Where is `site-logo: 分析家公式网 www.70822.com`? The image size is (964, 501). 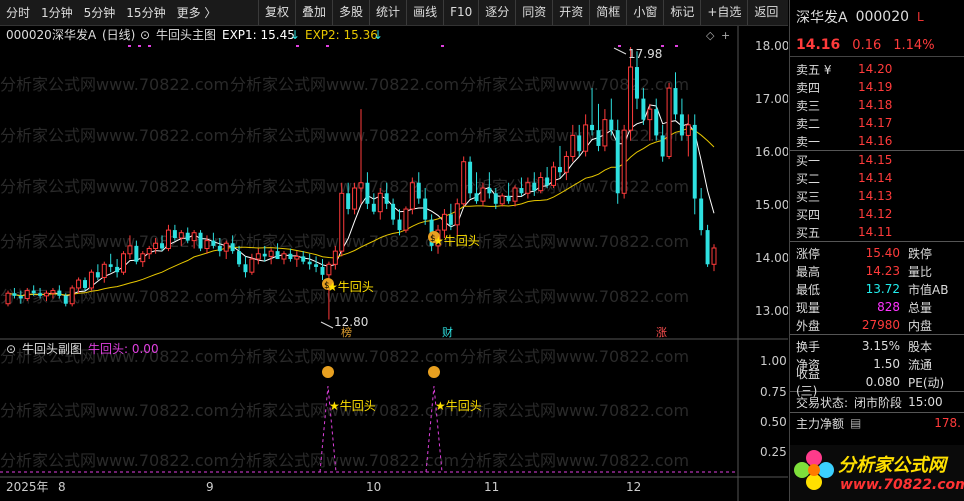
site-logo: 分析家公式网 www.70822.com is located at coordinates (877, 473).